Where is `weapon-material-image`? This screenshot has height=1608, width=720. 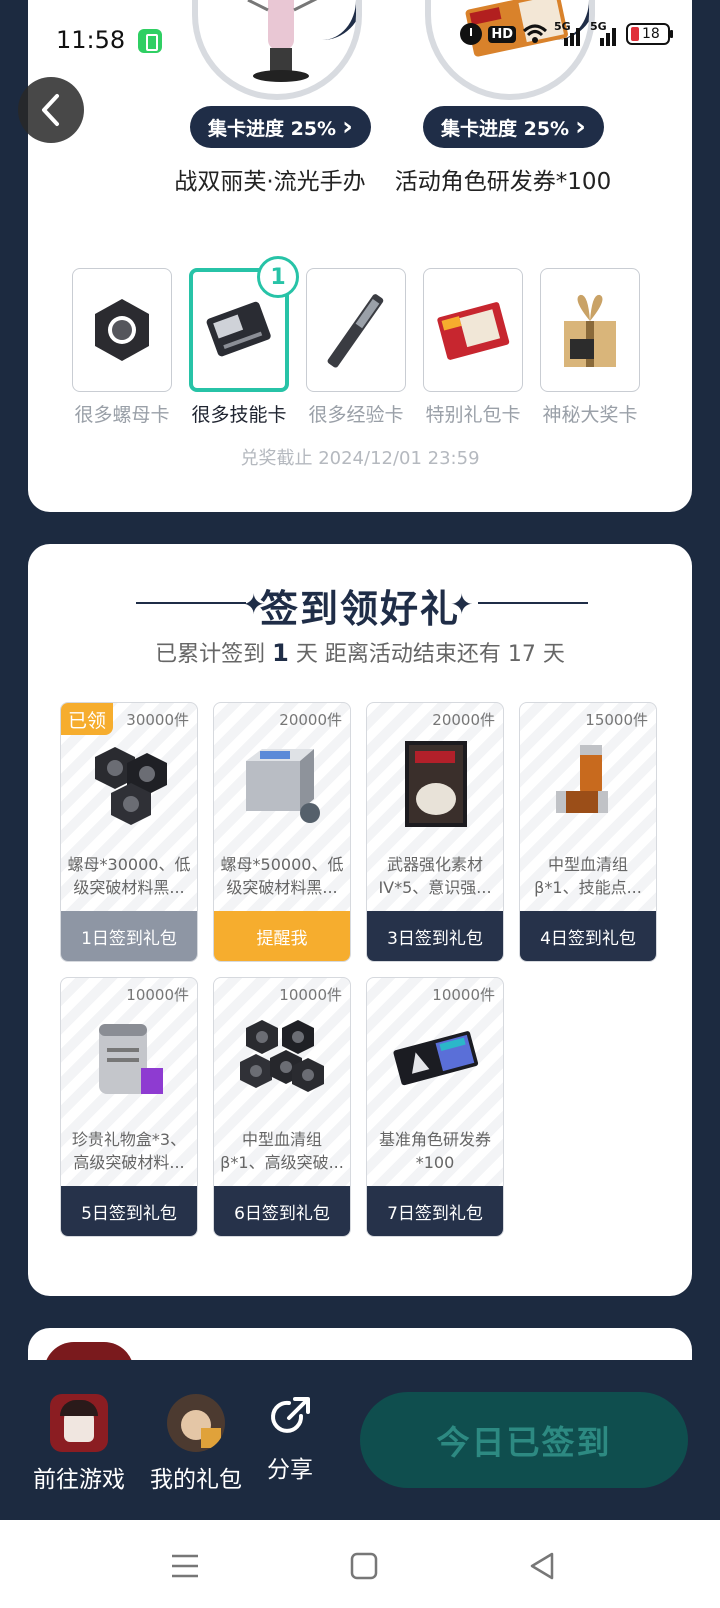 weapon-material-image is located at coordinates (436, 784).